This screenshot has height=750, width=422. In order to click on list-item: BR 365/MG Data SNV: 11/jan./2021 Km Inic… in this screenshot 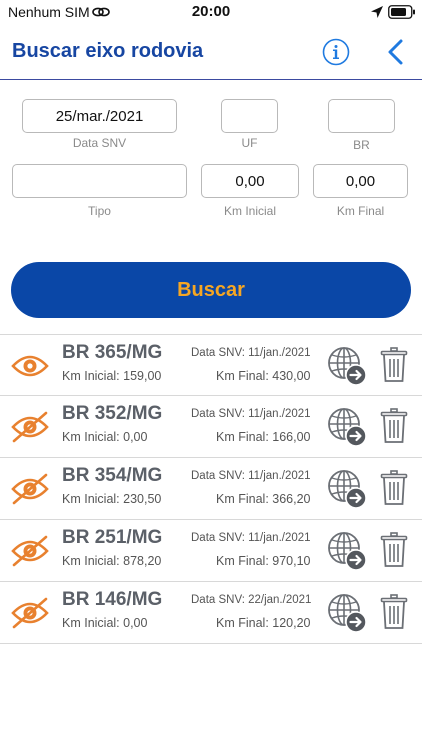, I will do `click(211, 365)`.